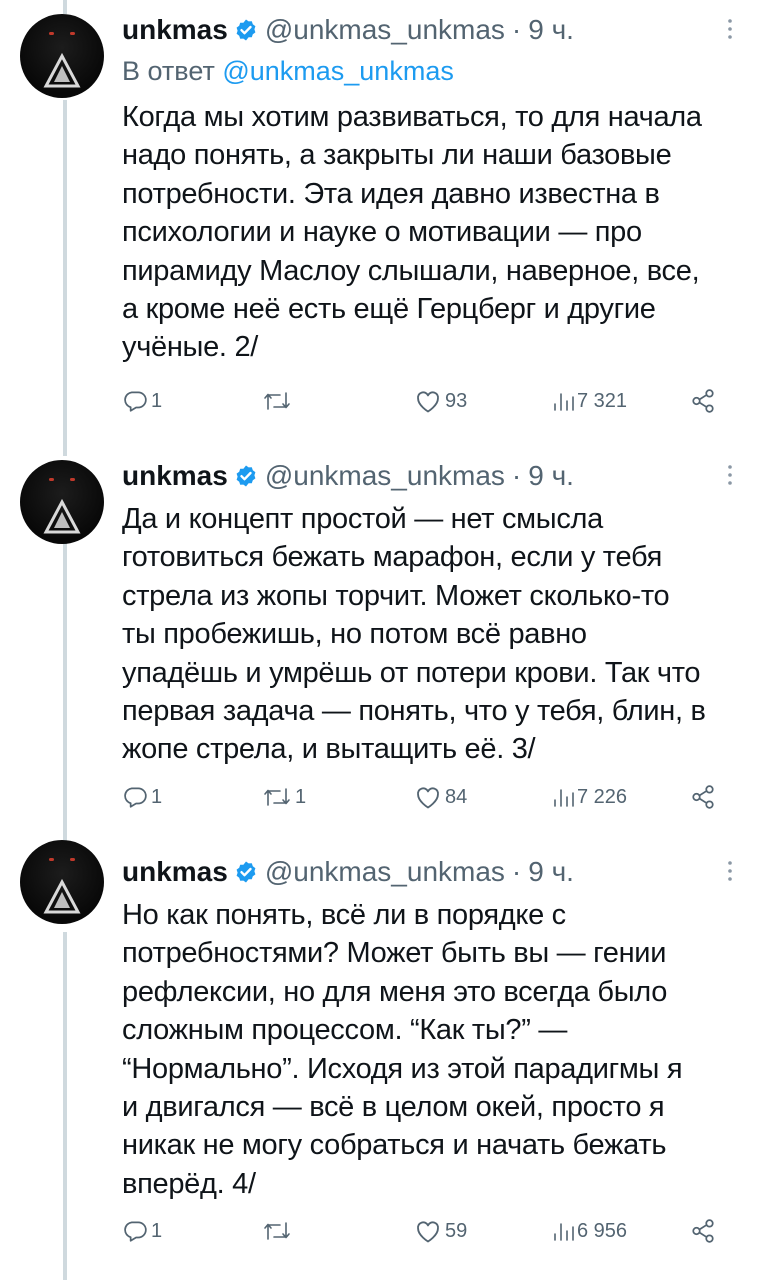 The height and width of the screenshot is (1280, 761). I want to click on reply-to-line: В ответ @unkmas_unkmas, so click(428, 71).